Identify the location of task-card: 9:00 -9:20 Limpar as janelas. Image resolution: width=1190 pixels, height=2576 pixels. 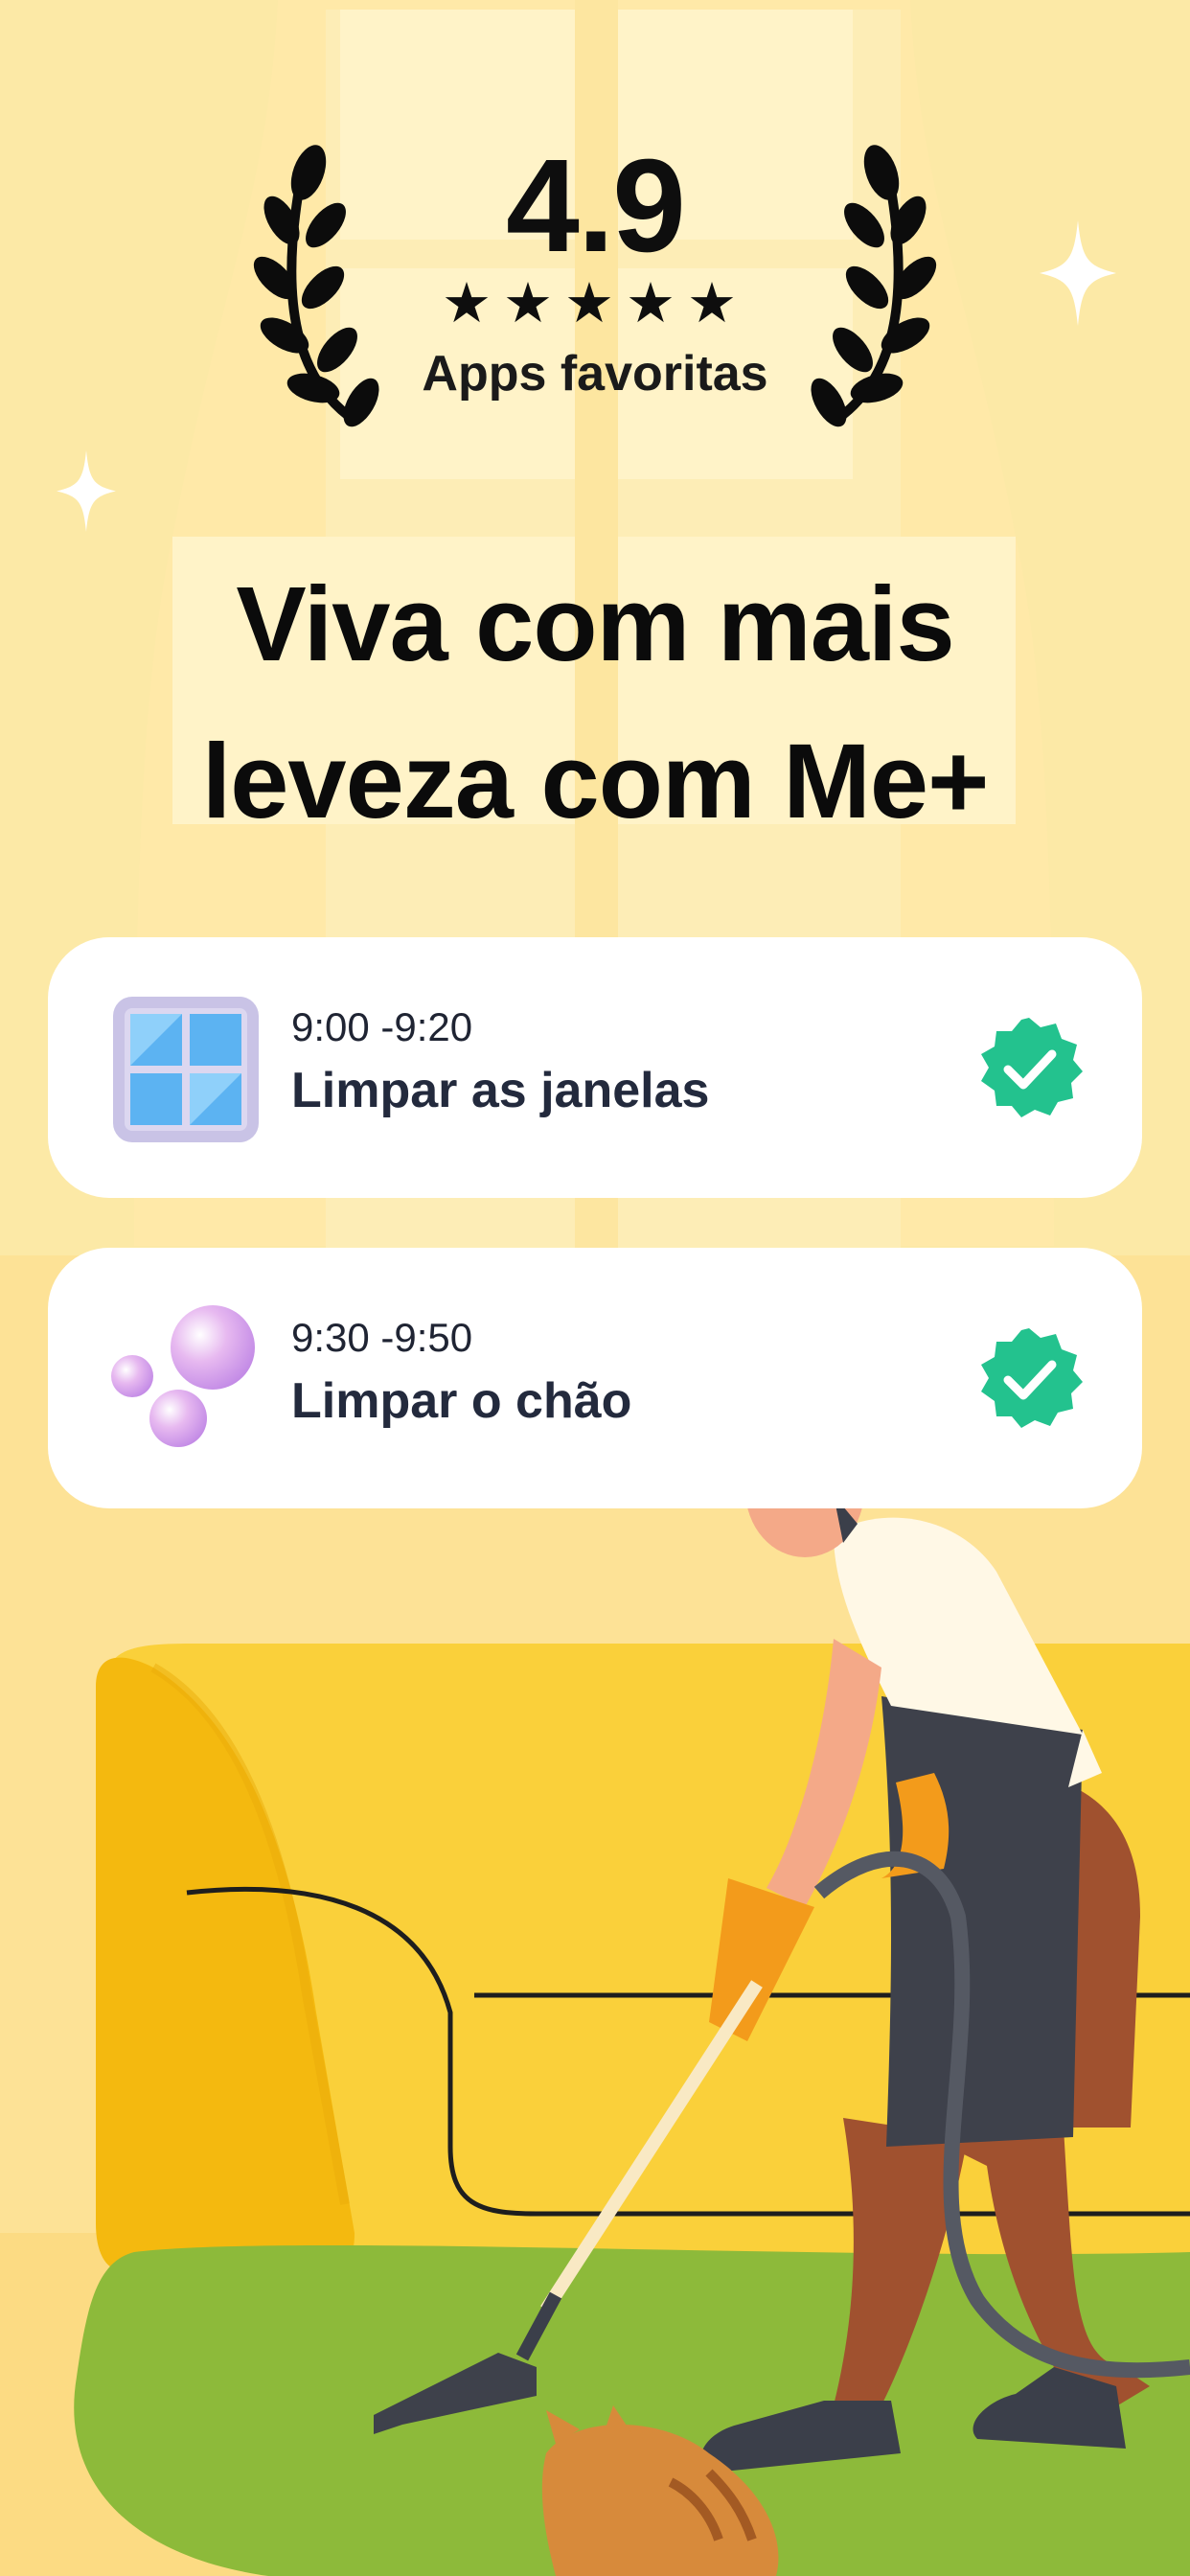
(595, 1067).